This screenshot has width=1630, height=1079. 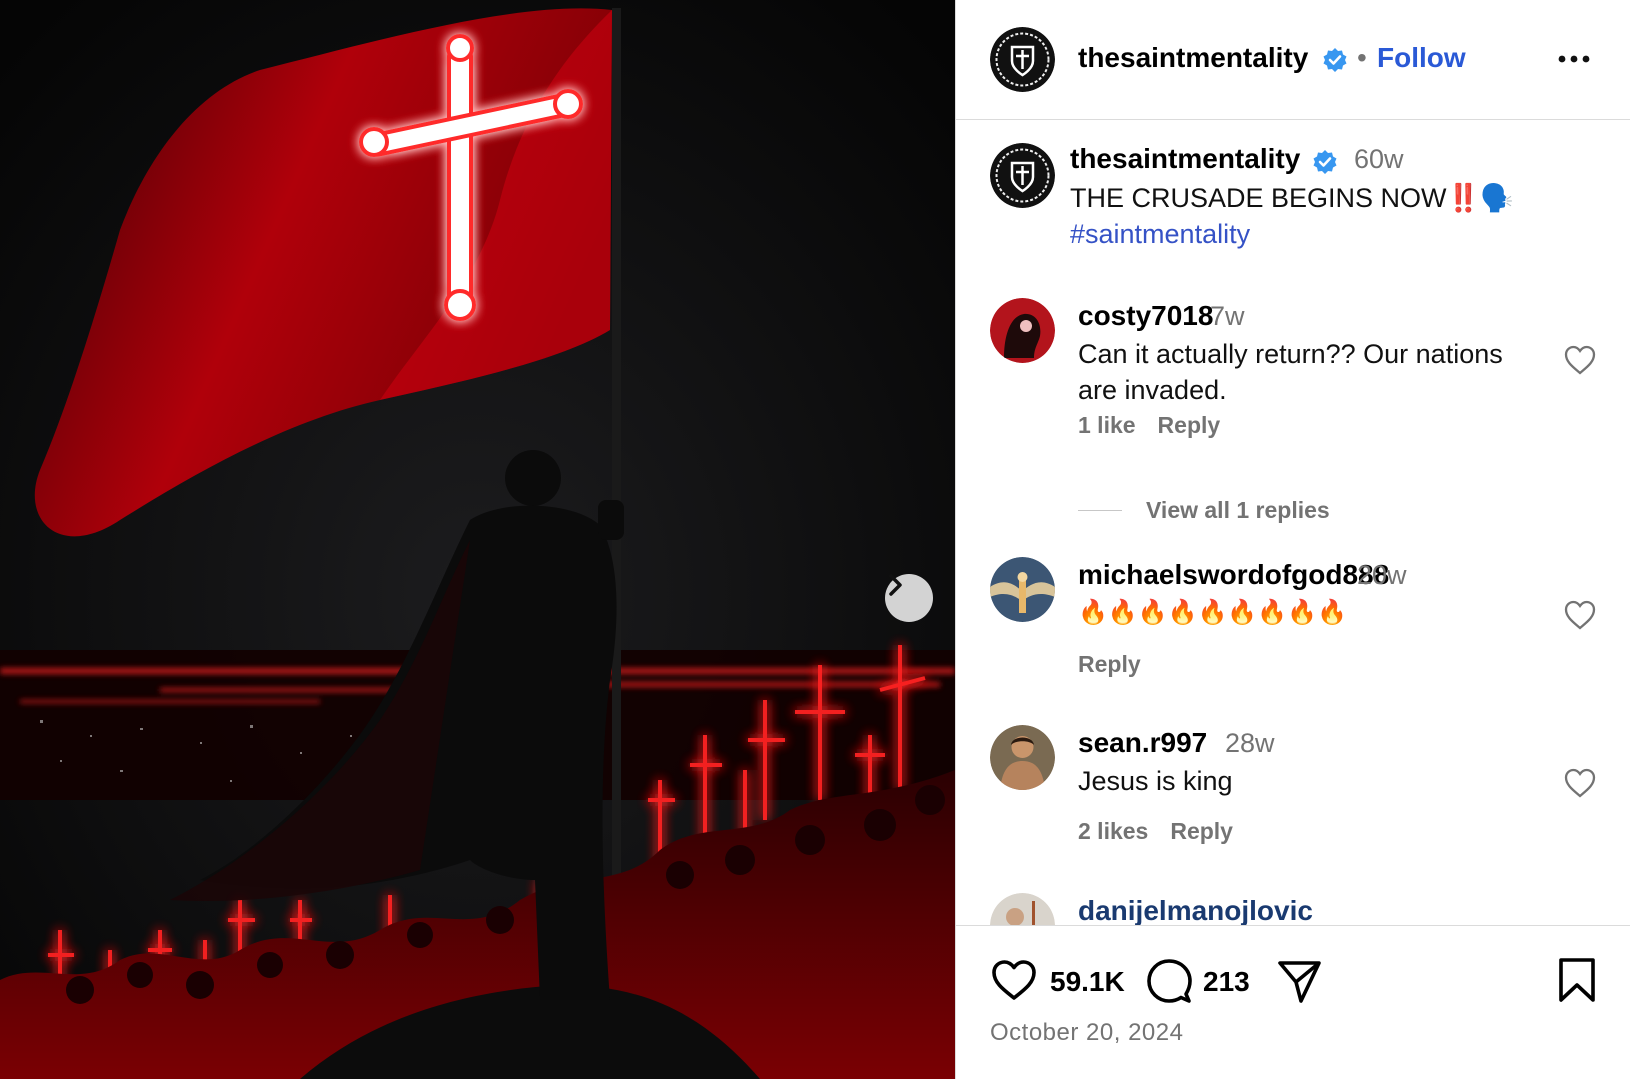 What do you see at coordinates (1087, 982) in the screenshot?
I see `likes-count: 59.1K` at bounding box center [1087, 982].